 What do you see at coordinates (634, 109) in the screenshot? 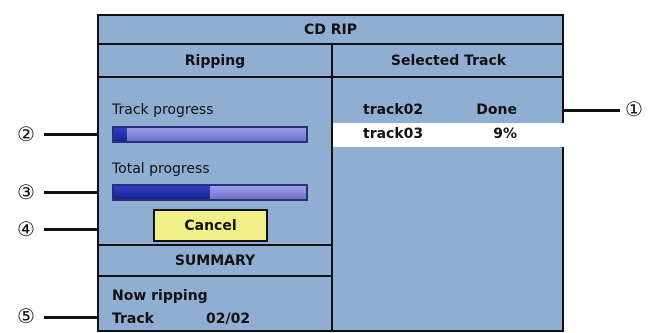
I see `callout-1: ①` at bounding box center [634, 109].